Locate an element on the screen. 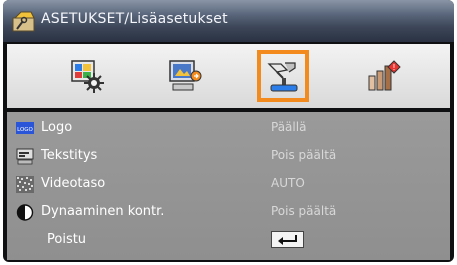 This screenshot has height=265, width=457. menu-item-label: Dynaaminen kontr. is located at coordinates (103, 211).